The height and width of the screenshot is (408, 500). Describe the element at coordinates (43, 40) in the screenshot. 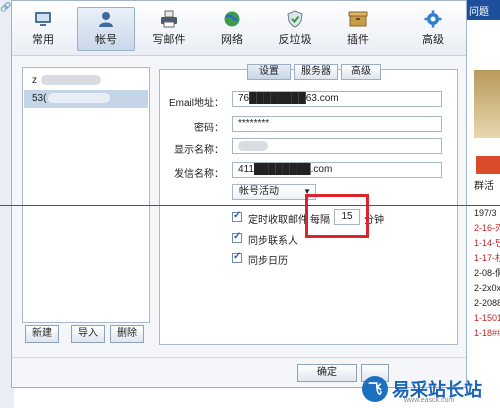

I see `toolbar-button-label: 常用` at that location.